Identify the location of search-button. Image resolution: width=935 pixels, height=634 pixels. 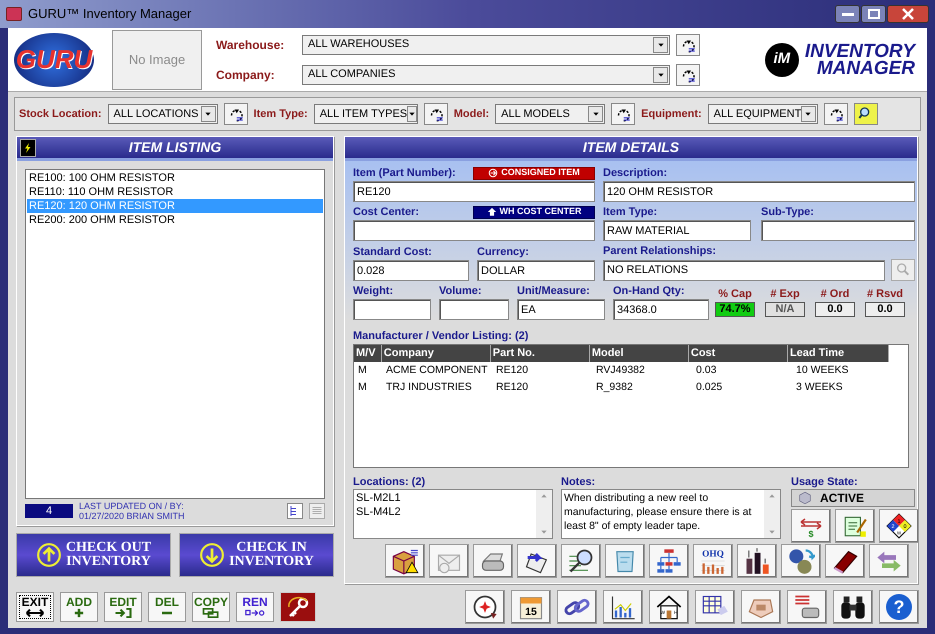
(866, 114).